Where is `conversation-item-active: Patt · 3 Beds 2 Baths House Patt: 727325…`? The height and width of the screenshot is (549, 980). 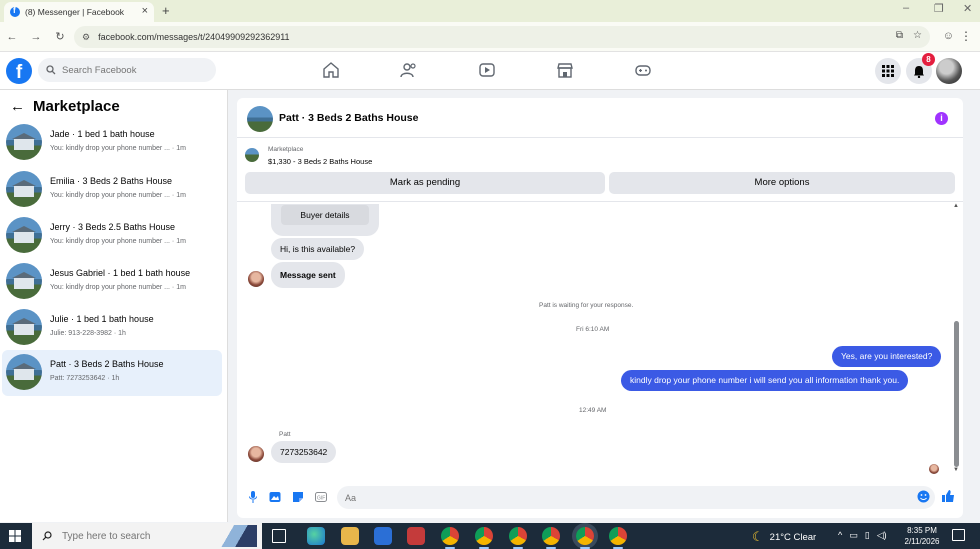 conversation-item-active: Patt · 3 Beds 2 Baths House Patt: 727325… is located at coordinates (112, 373).